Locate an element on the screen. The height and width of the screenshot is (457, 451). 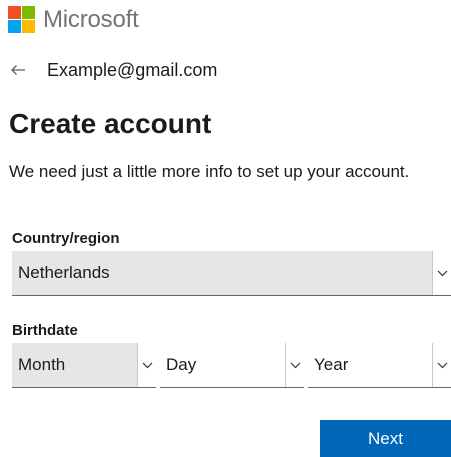
year-select-value: Year is located at coordinates (331, 364).